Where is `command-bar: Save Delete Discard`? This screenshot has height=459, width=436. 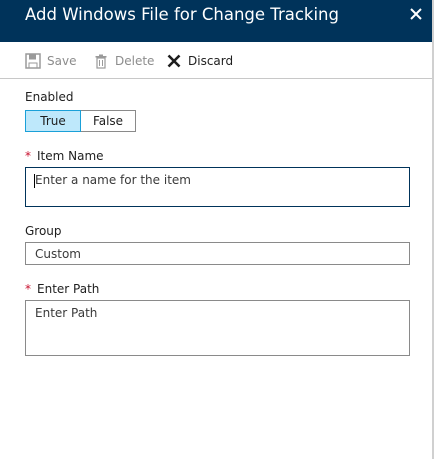 command-bar: Save Delete Discard is located at coordinates (216, 60).